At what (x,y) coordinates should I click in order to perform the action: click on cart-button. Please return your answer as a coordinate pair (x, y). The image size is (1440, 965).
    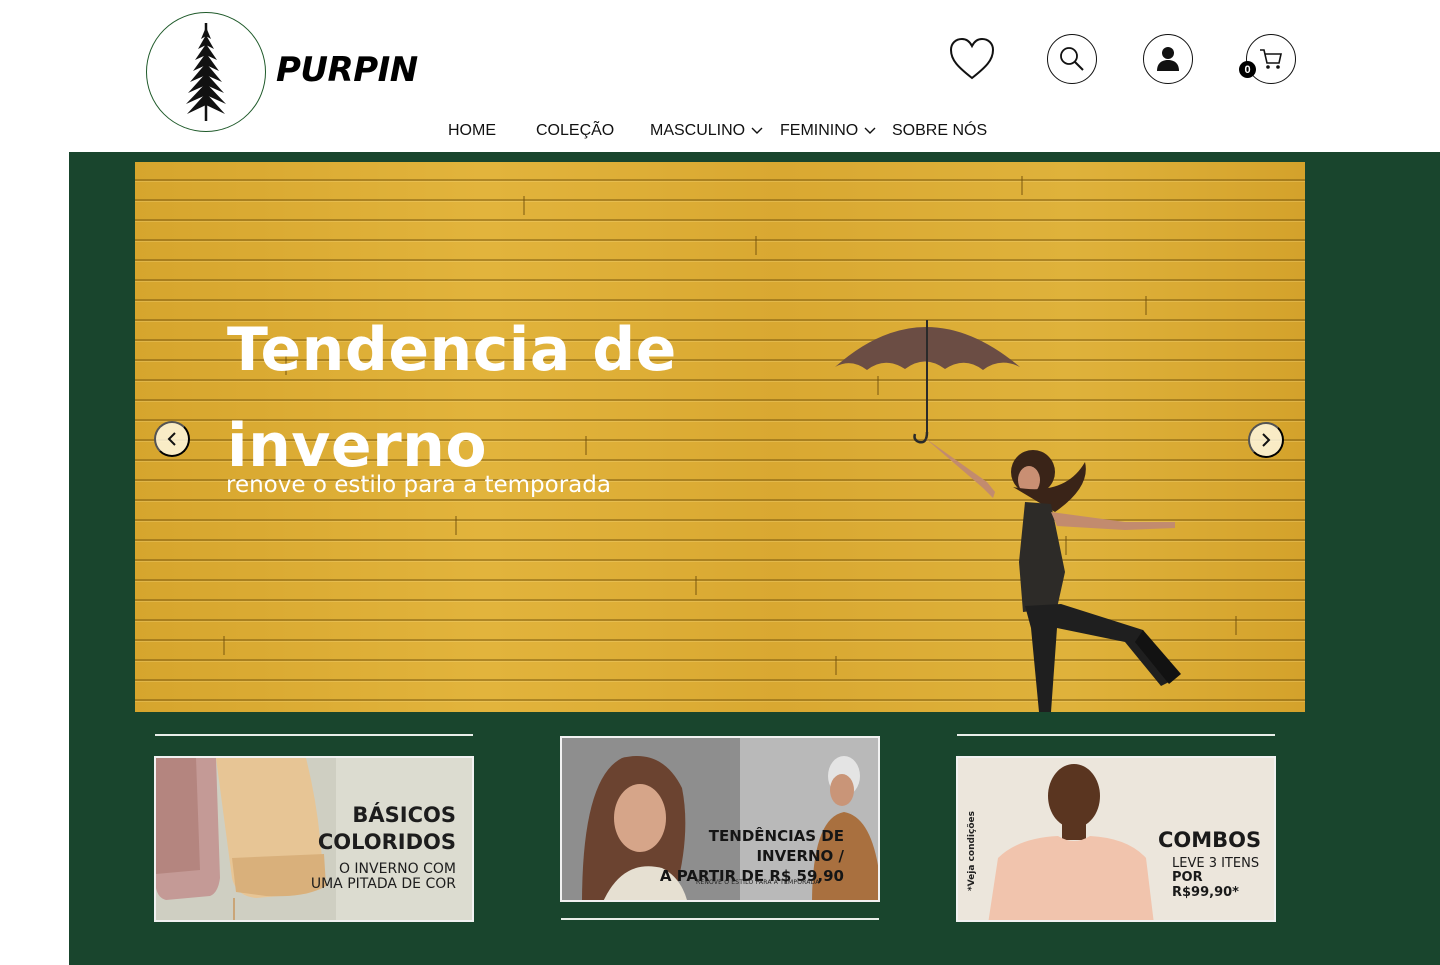
    Looking at the image, I should click on (1271, 59).